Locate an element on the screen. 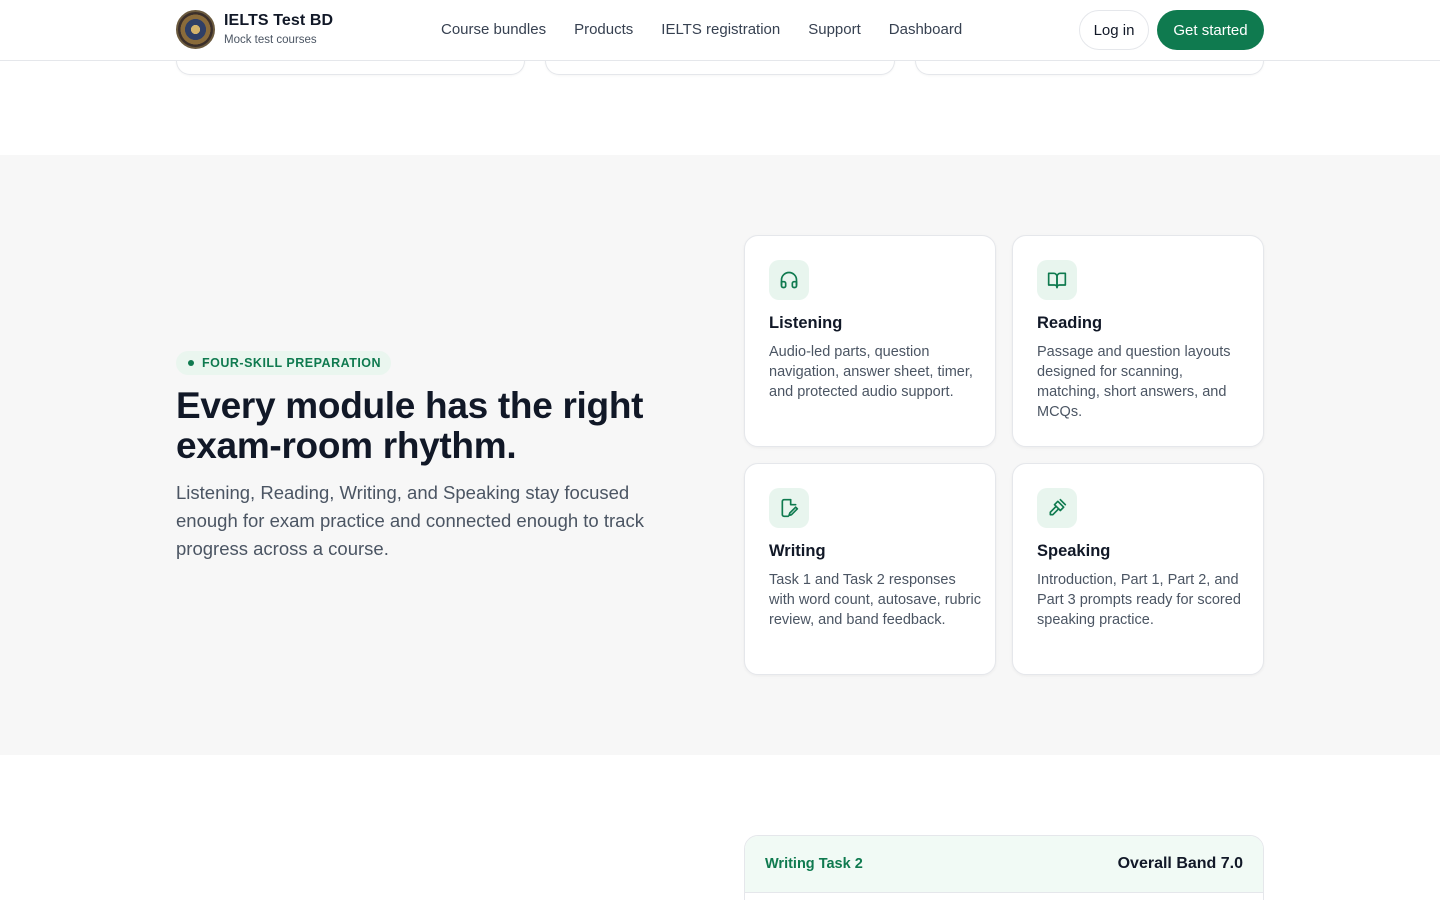 The height and width of the screenshot is (900, 1440). writing-result-panel: Writing Task 2 Overall Band 7.0 is located at coordinates (1004, 867).